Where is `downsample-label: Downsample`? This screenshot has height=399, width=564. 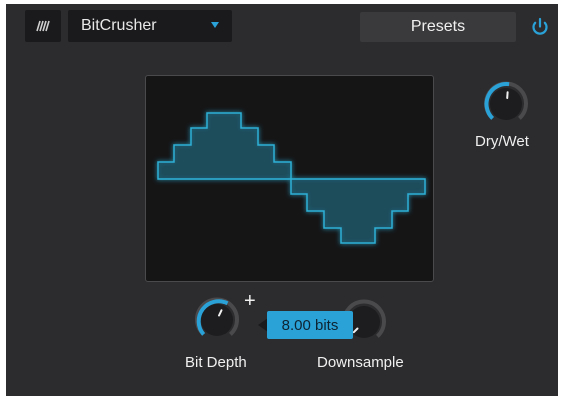 downsample-label: Downsample is located at coordinates (360, 362).